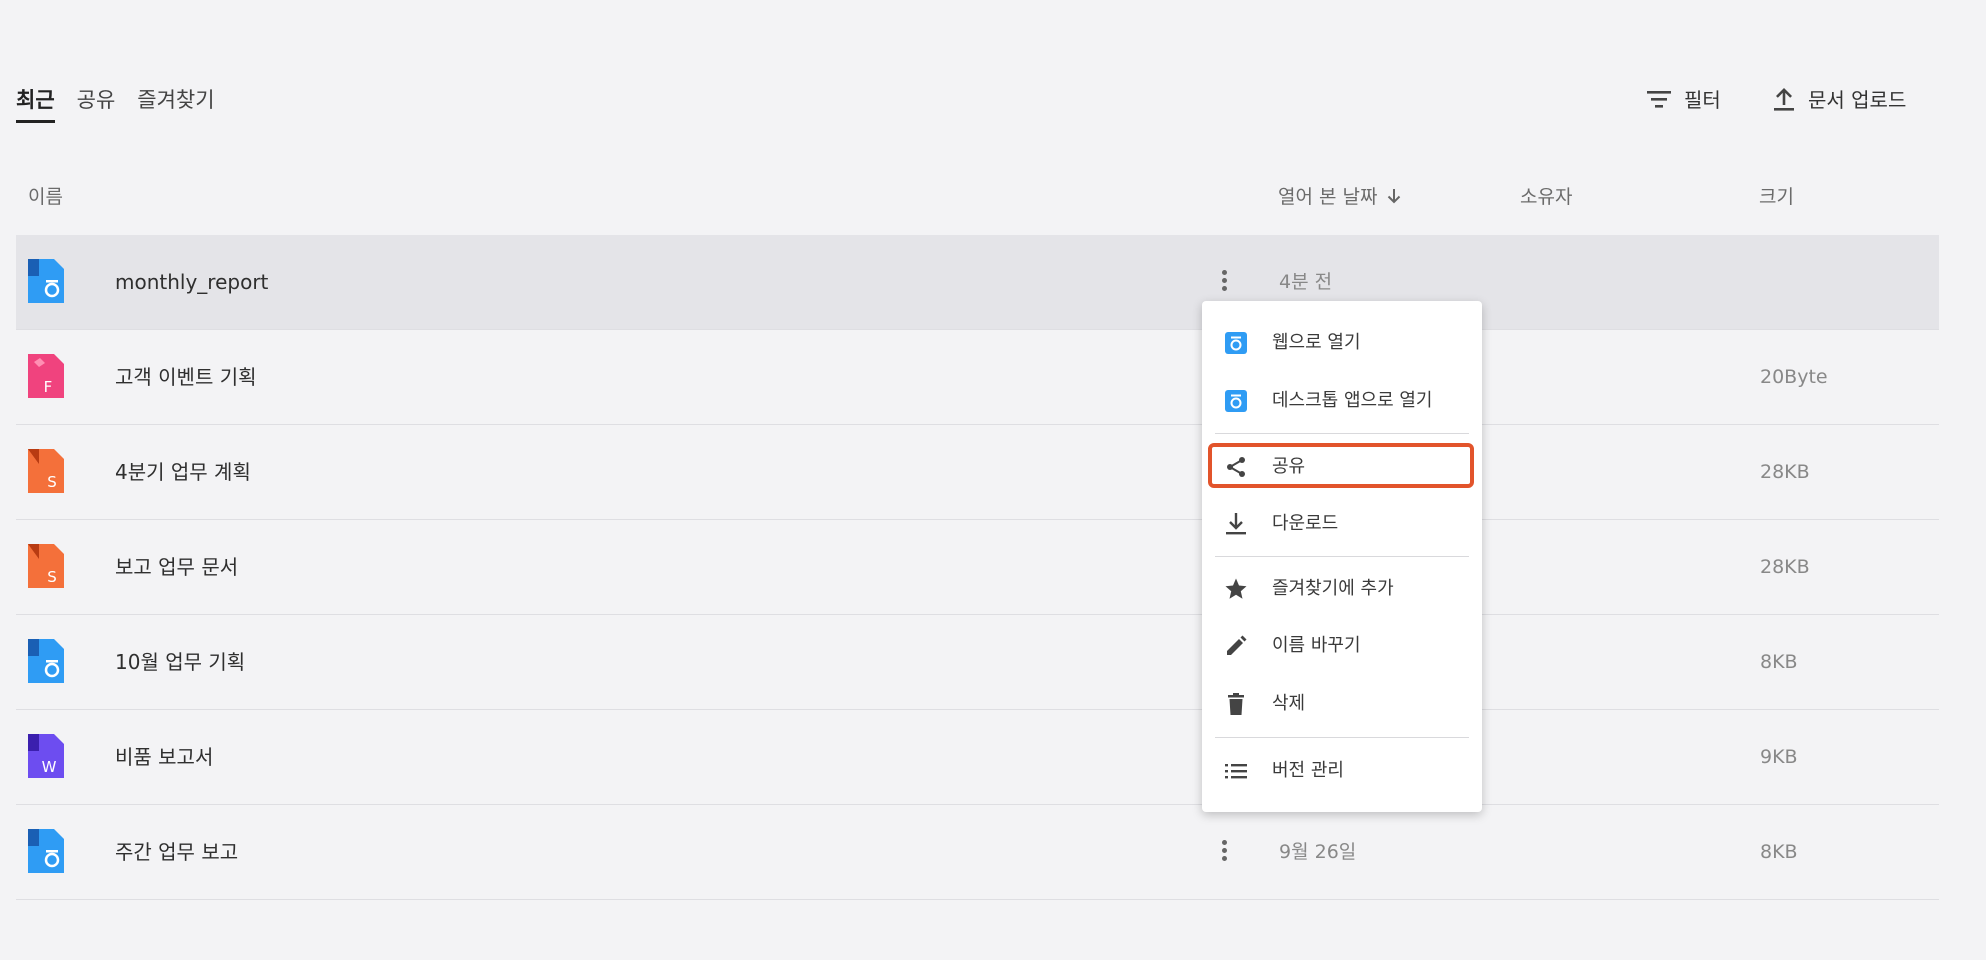  What do you see at coordinates (1342, 467) in the screenshot?
I see `menu-item-share: 공유` at bounding box center [1342, 467].